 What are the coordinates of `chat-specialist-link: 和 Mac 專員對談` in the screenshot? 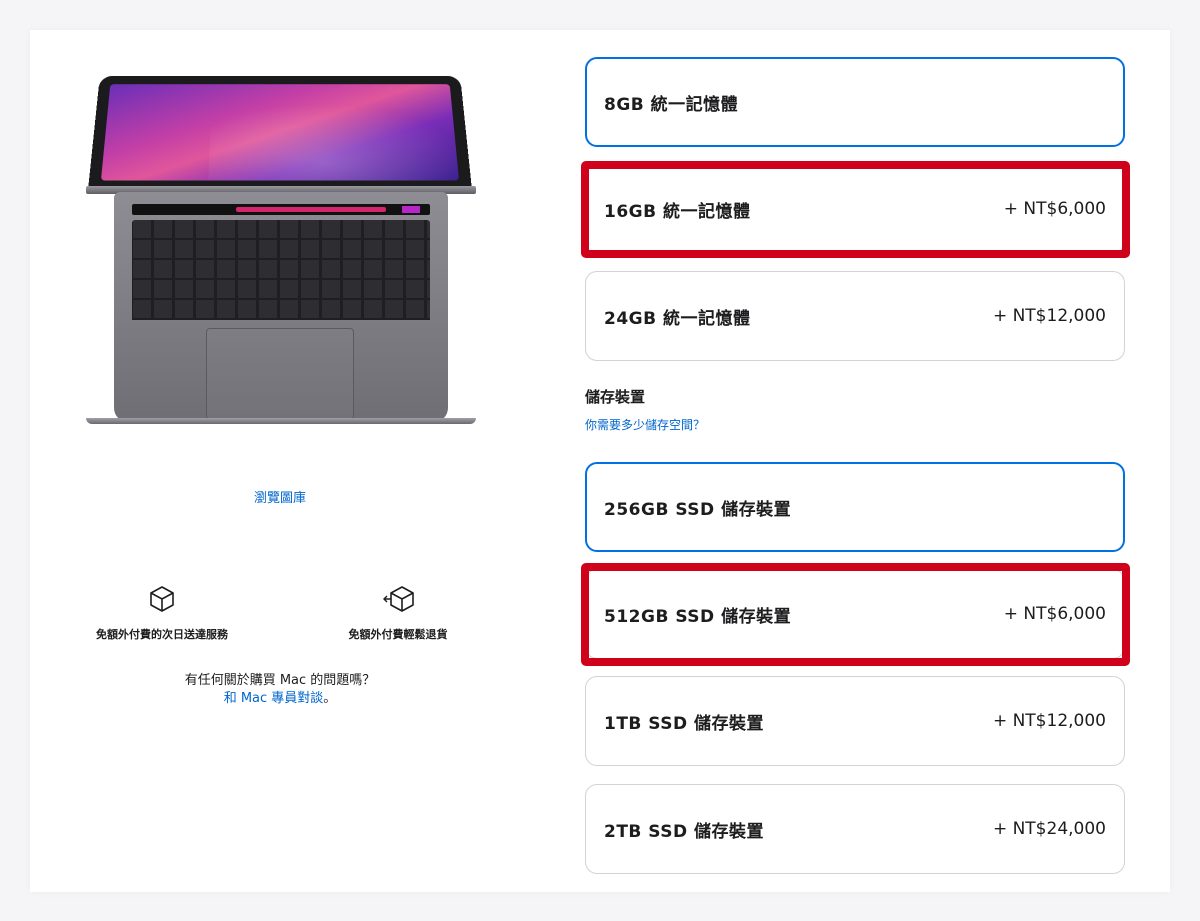 It's located at (274, 698).